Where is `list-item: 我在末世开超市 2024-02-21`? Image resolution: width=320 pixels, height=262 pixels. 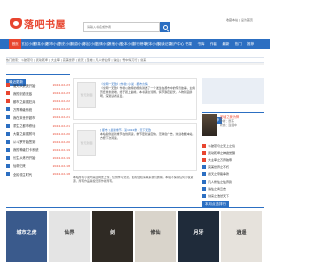
list-item: 我在末世开超市 2024-02-21 is located at coordinates (38, 117).